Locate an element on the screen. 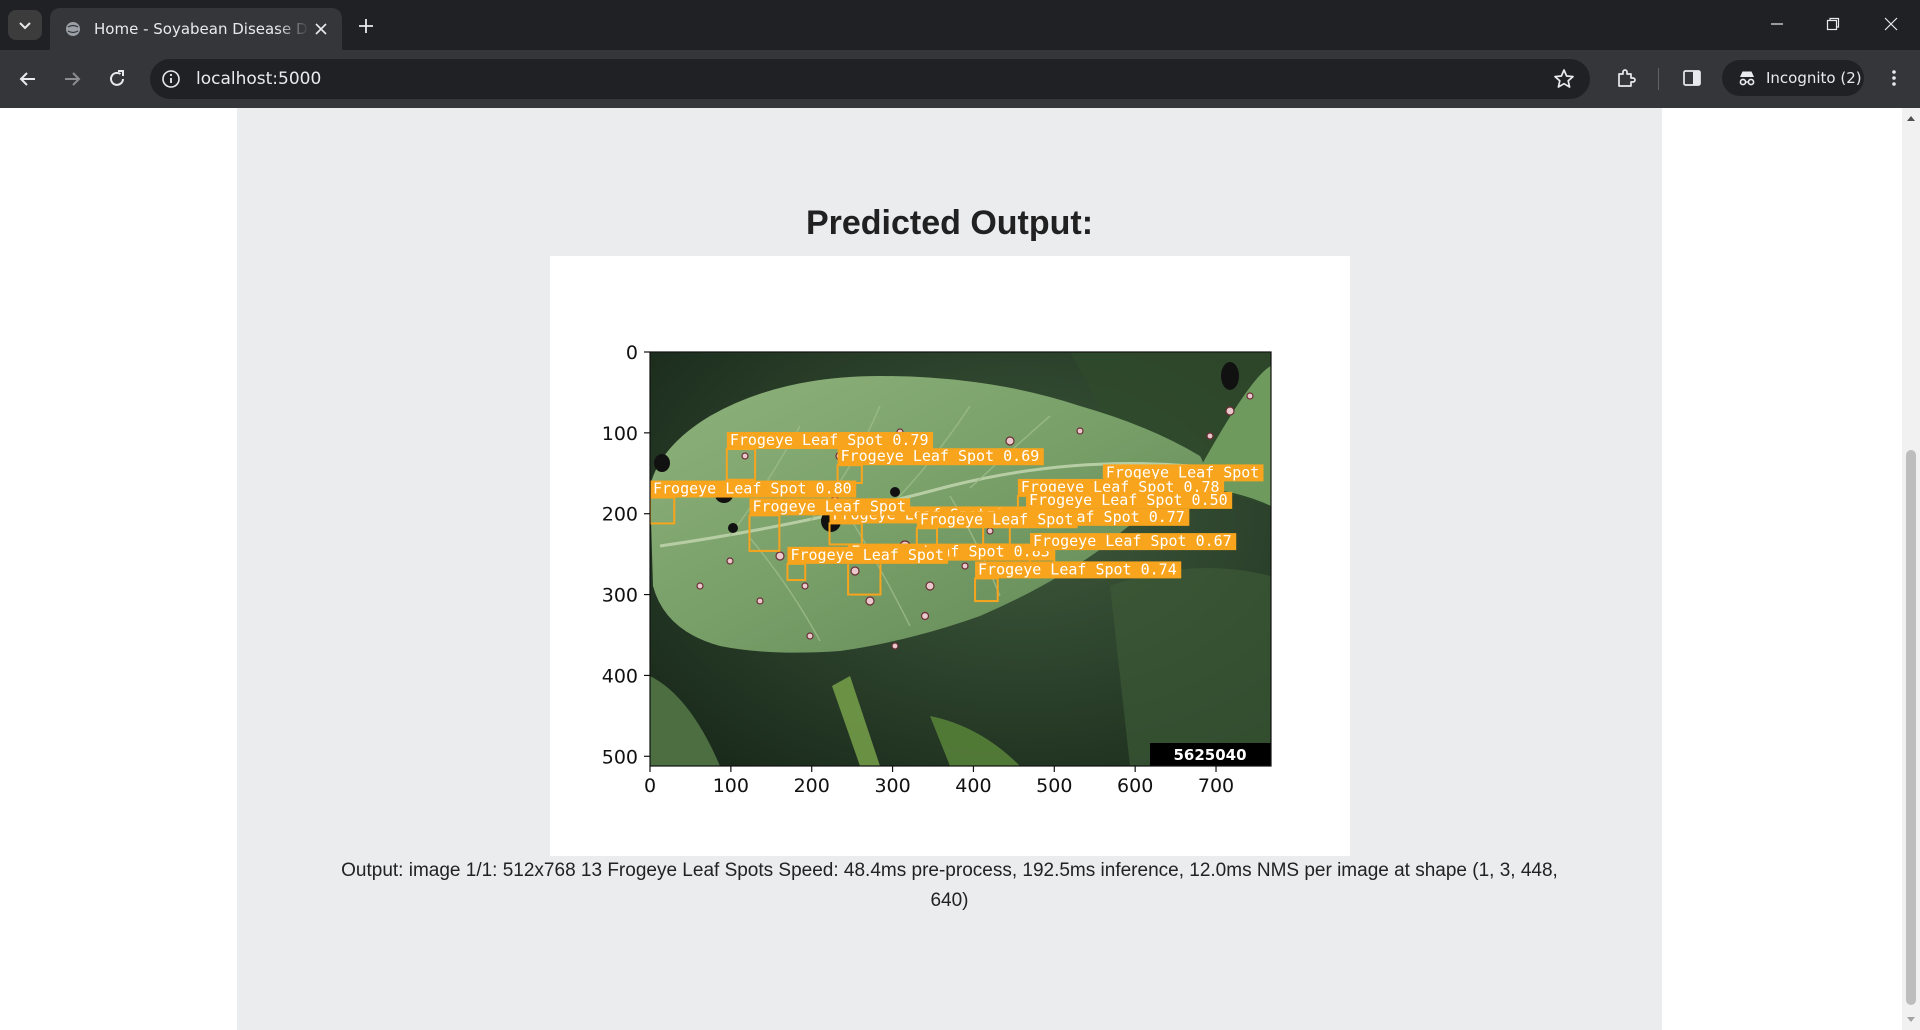 The image size is (1920, 1030). profile-label: Incognito (2) is located at coordinates (1814, 78).